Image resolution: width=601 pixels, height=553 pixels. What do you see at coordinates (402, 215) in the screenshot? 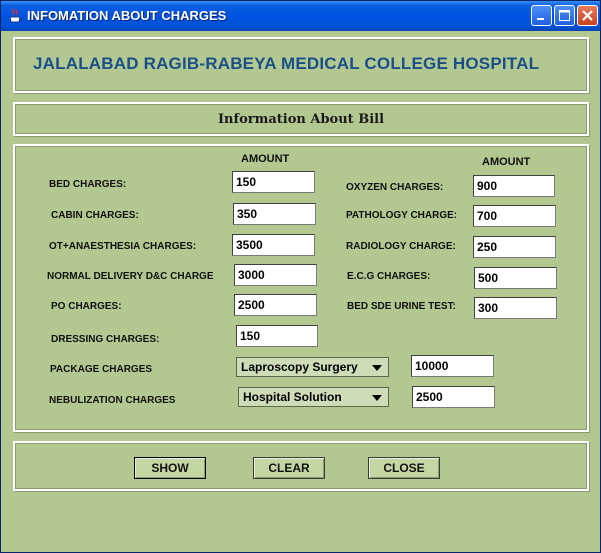
I see `pathology-charge-label: PATHOLOGY CHARGE:` at bounding box center [402, 215].